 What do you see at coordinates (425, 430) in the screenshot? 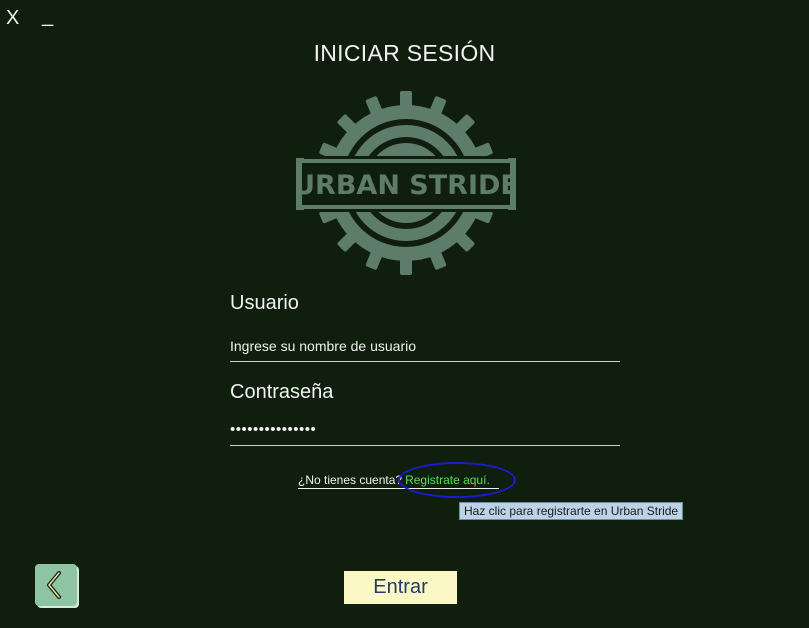
I see `password-input` at bounding box center [425, 430].